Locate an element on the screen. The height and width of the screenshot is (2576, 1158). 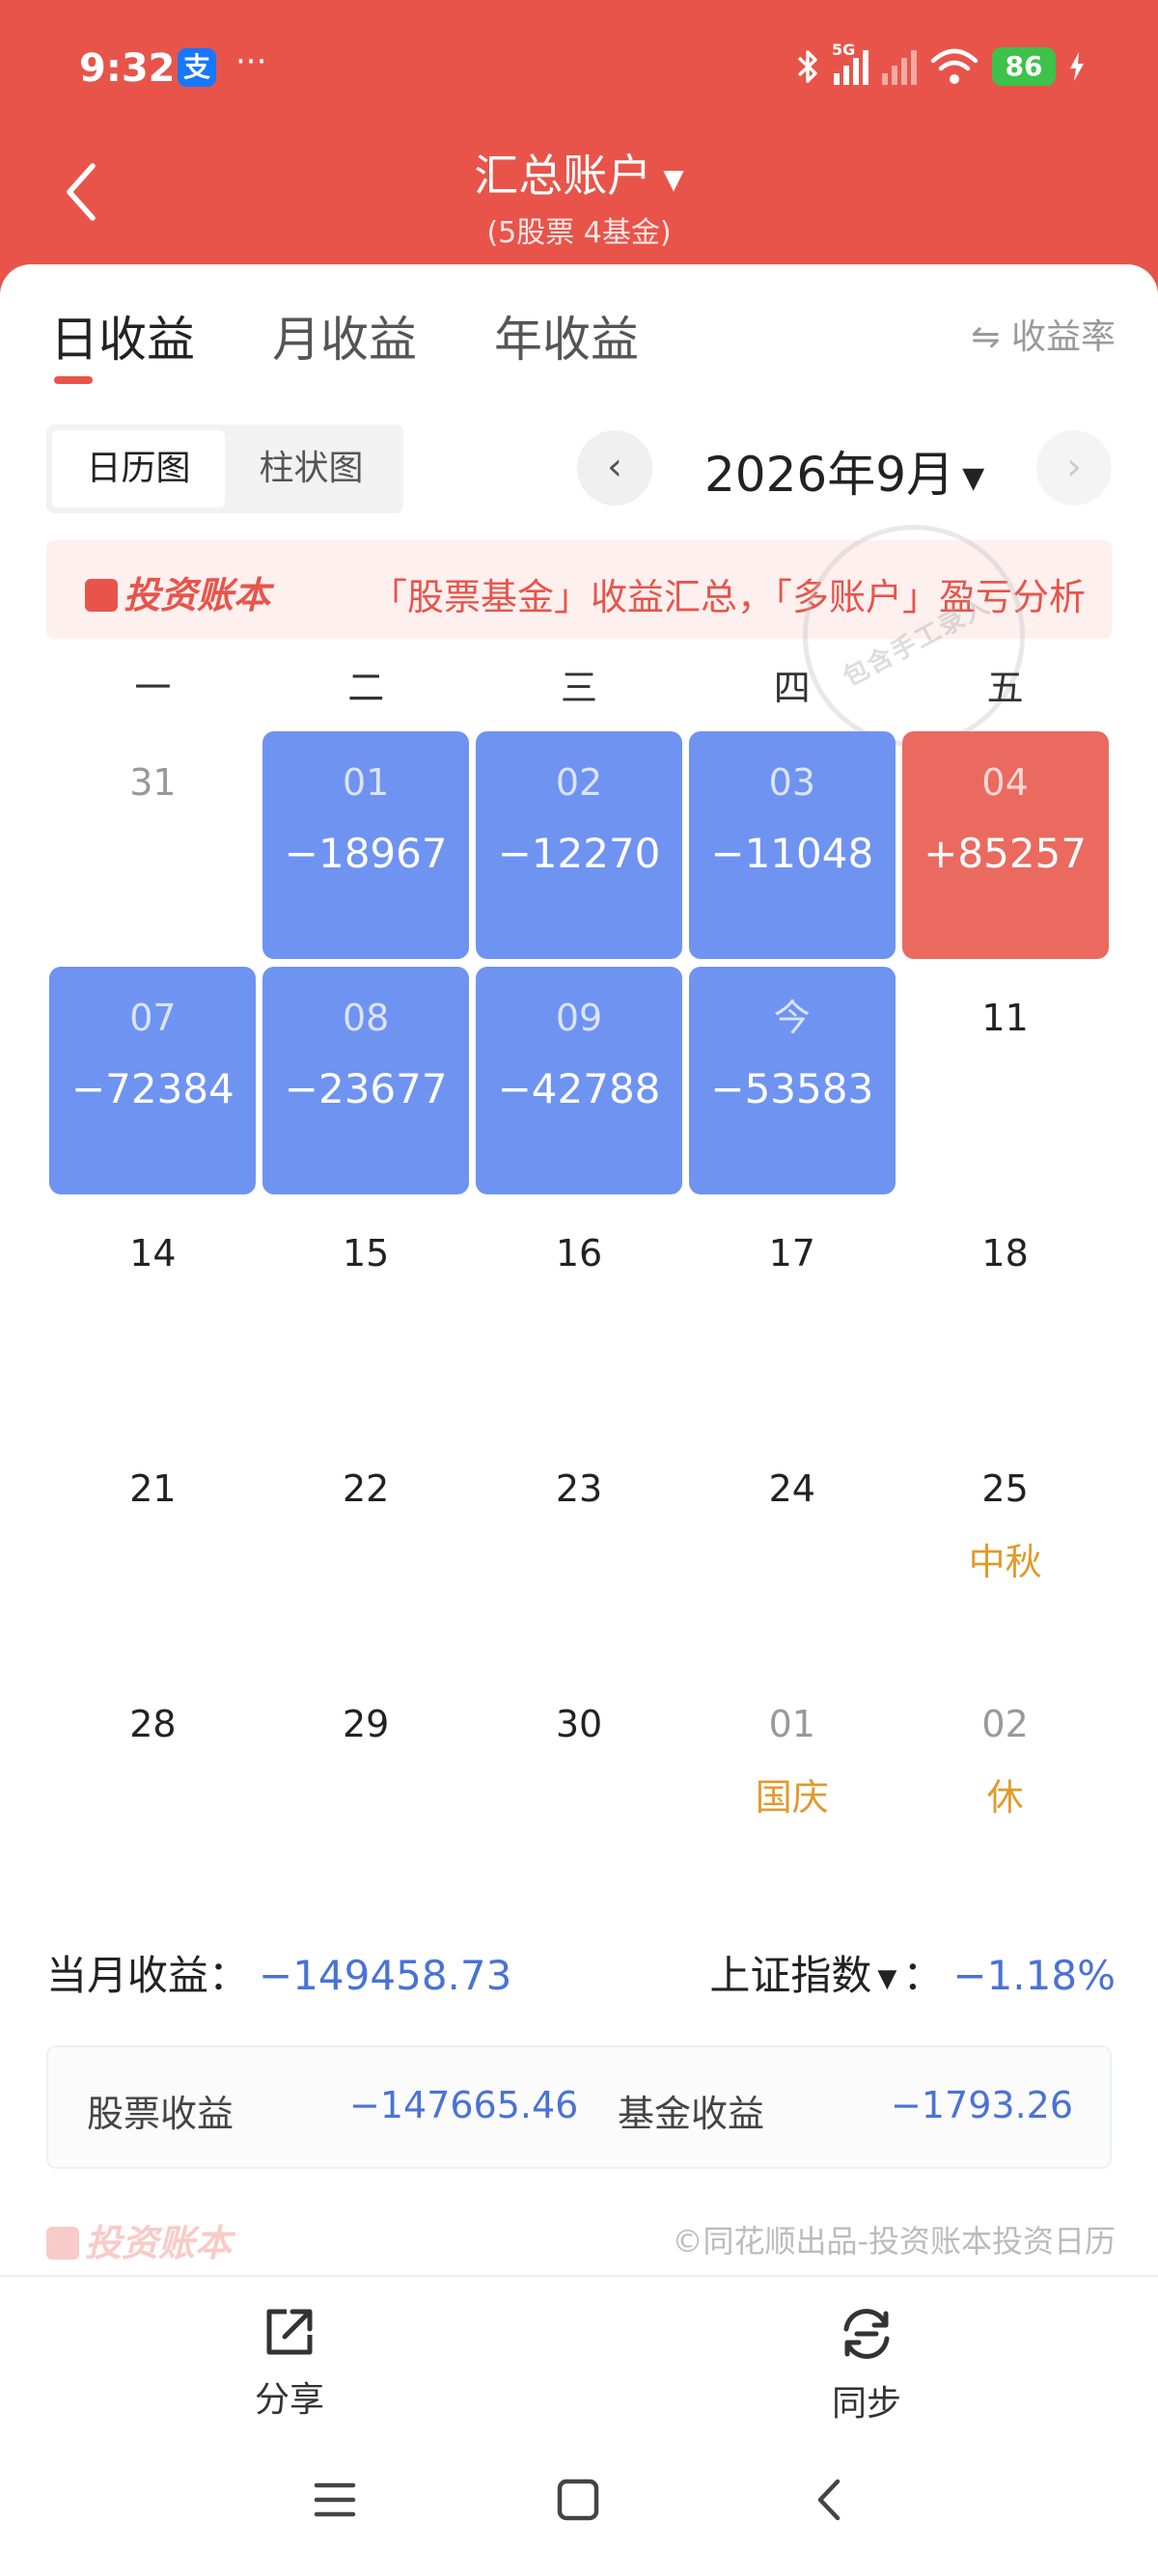
calendar-day: 24 is located at coordinates (792, 1552).